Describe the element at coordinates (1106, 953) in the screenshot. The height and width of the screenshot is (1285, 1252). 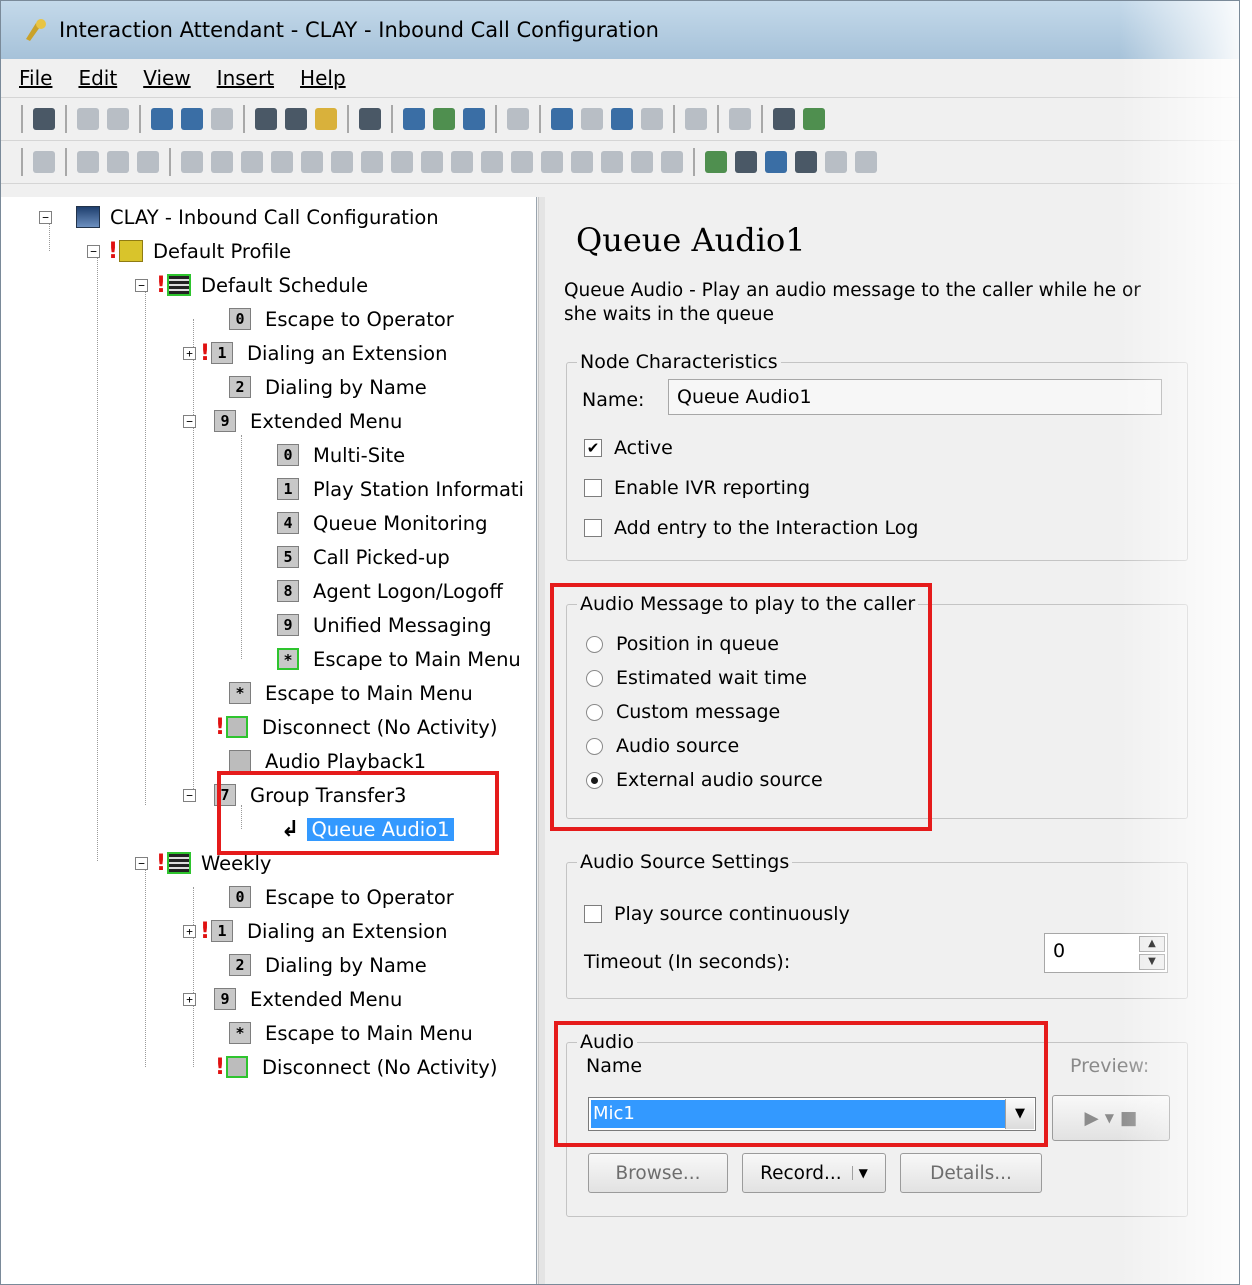
I see `timeout-spinner: 0 ▲ ▼` at that location.